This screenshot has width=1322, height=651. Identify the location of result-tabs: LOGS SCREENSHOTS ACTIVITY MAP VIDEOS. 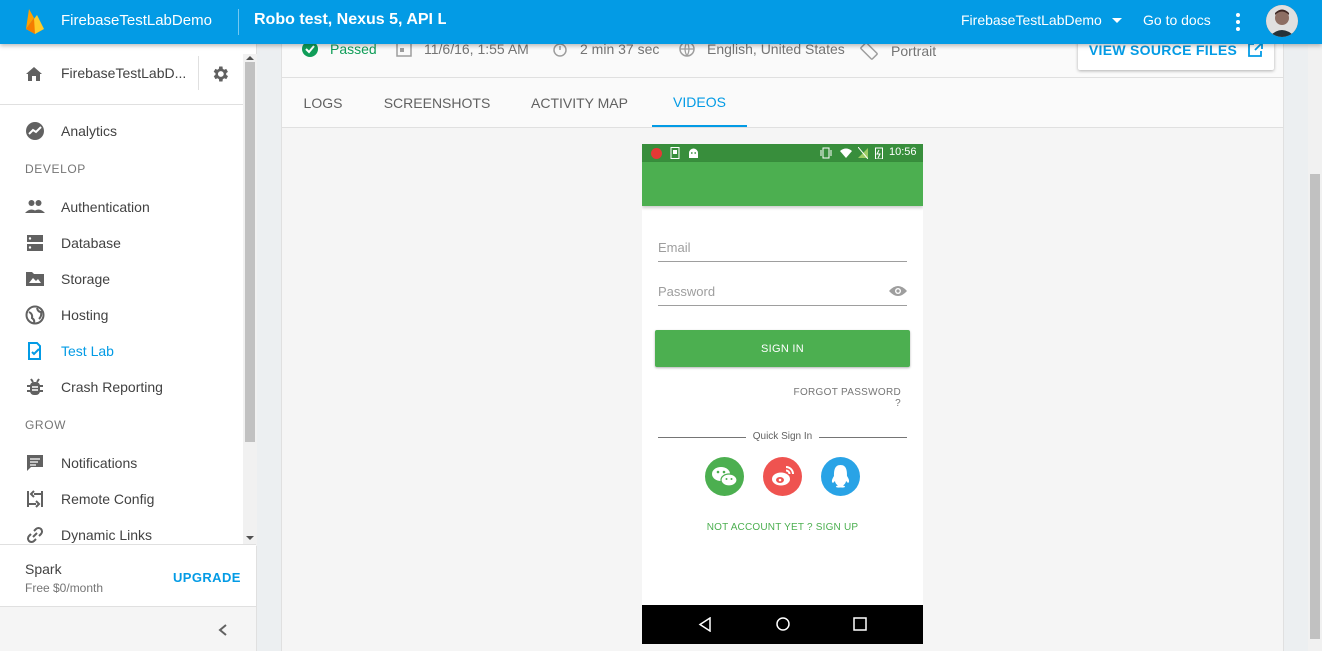
(782, 103).